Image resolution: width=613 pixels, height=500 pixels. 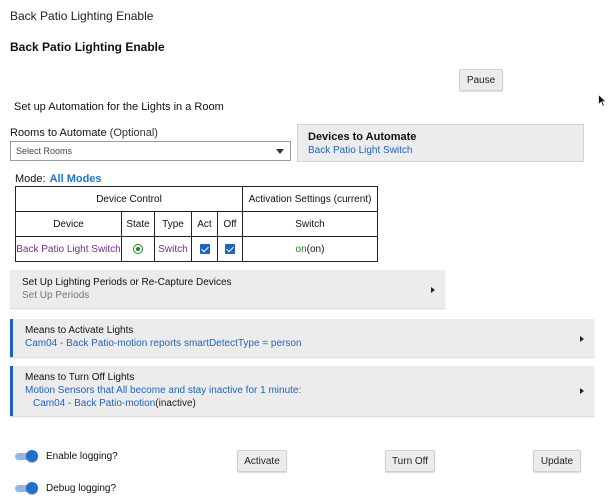 What do you see at coordinates (94, 403) in the screenshot?
I see `turnoff-device: Cam04 - Back Patio-motion` at bounding box center [94, 403].